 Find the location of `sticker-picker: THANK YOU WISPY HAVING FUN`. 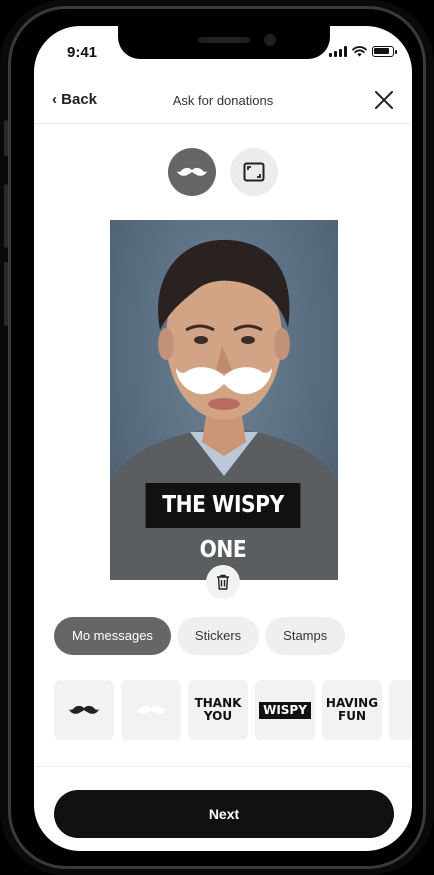

sticker-picker: THANK YOU WISPY HAVING FUN is located at coordinates (233, 710).